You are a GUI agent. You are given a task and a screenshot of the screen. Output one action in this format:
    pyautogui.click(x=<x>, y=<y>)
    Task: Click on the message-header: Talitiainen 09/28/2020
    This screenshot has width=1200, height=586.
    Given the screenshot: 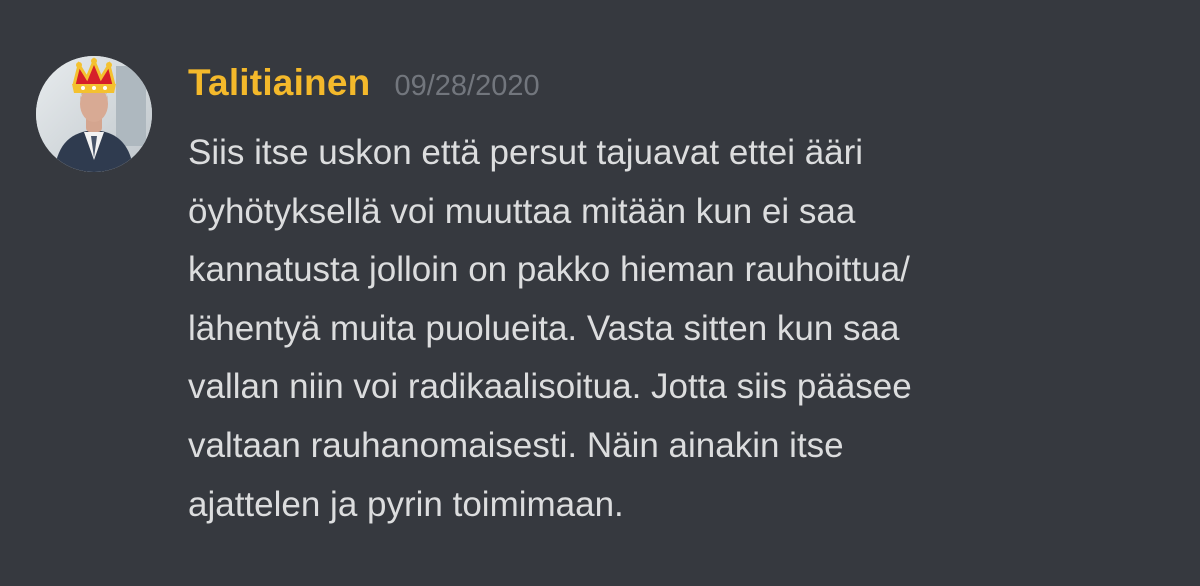 What is the action you would take?
    pyautogui.click(x=364, y=90)
    